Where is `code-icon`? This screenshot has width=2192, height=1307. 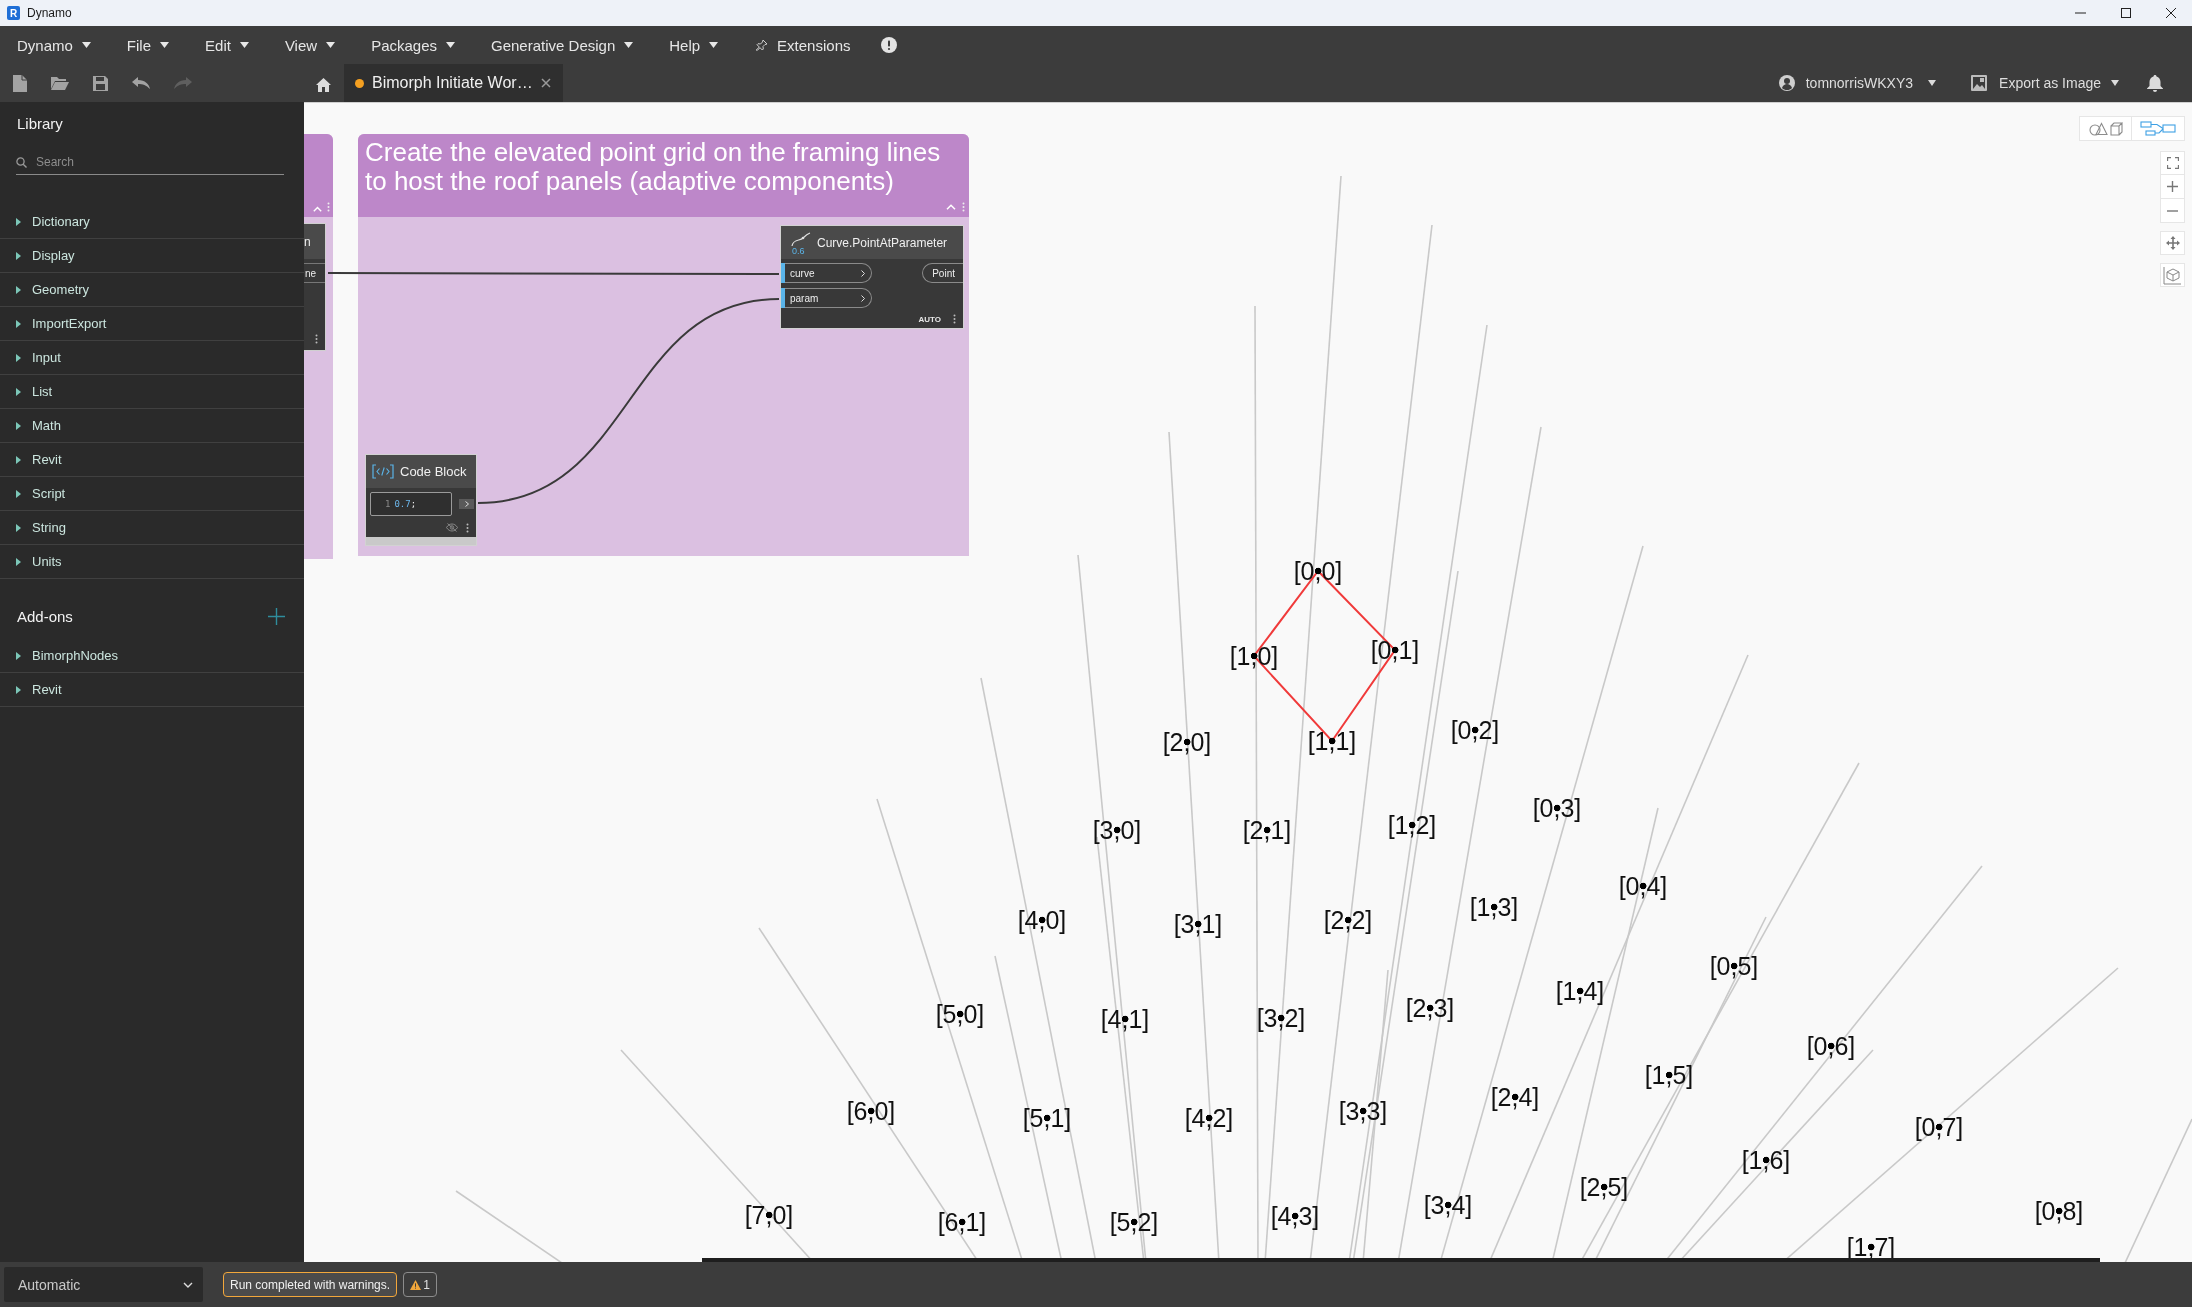
code-icon is located at coordinates (383, 471).